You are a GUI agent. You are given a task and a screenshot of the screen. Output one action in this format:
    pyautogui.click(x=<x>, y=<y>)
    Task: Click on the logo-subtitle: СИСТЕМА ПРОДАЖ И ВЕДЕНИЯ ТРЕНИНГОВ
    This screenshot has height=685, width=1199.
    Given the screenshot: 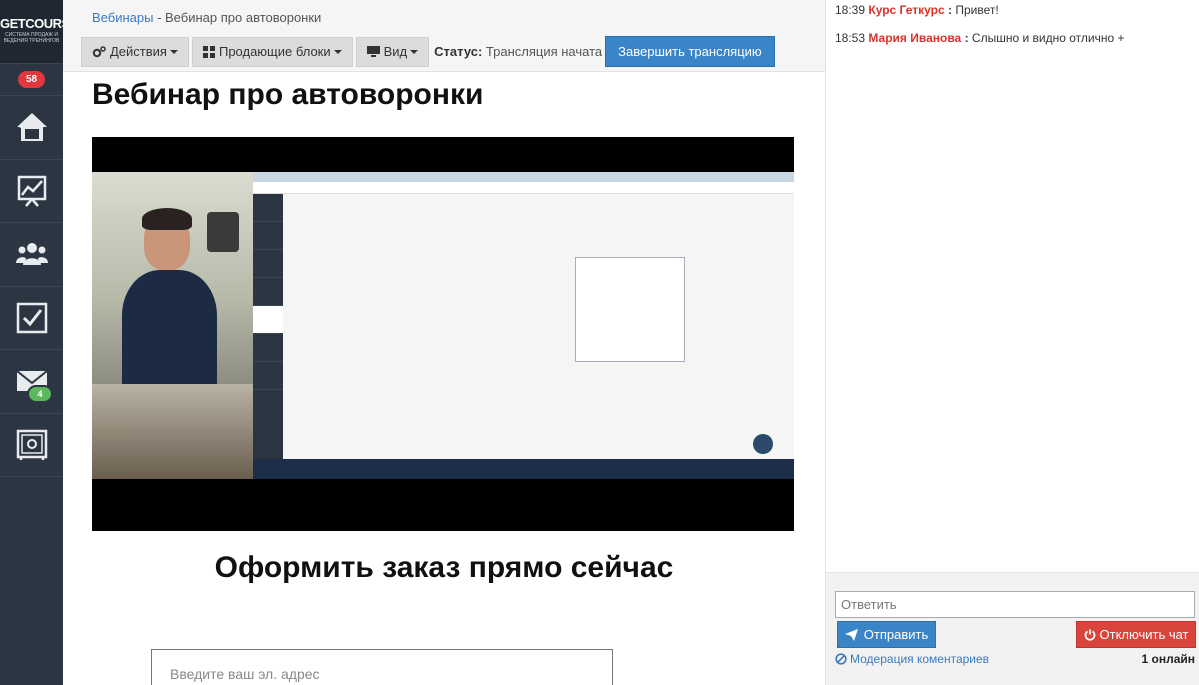 What is the action you would take?
    pyautogui.click(x=31, y=38)
    